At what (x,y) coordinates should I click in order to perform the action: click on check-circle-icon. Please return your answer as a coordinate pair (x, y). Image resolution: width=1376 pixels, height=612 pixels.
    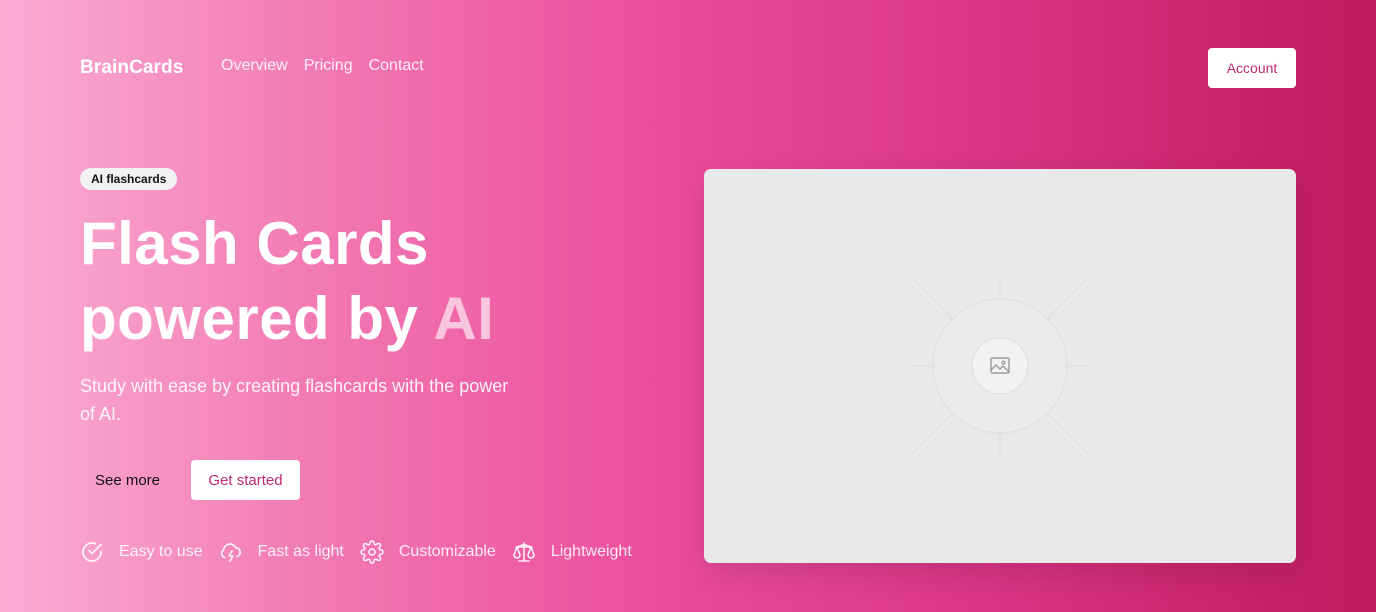
    Looking at the image, I should click on (92, 552).